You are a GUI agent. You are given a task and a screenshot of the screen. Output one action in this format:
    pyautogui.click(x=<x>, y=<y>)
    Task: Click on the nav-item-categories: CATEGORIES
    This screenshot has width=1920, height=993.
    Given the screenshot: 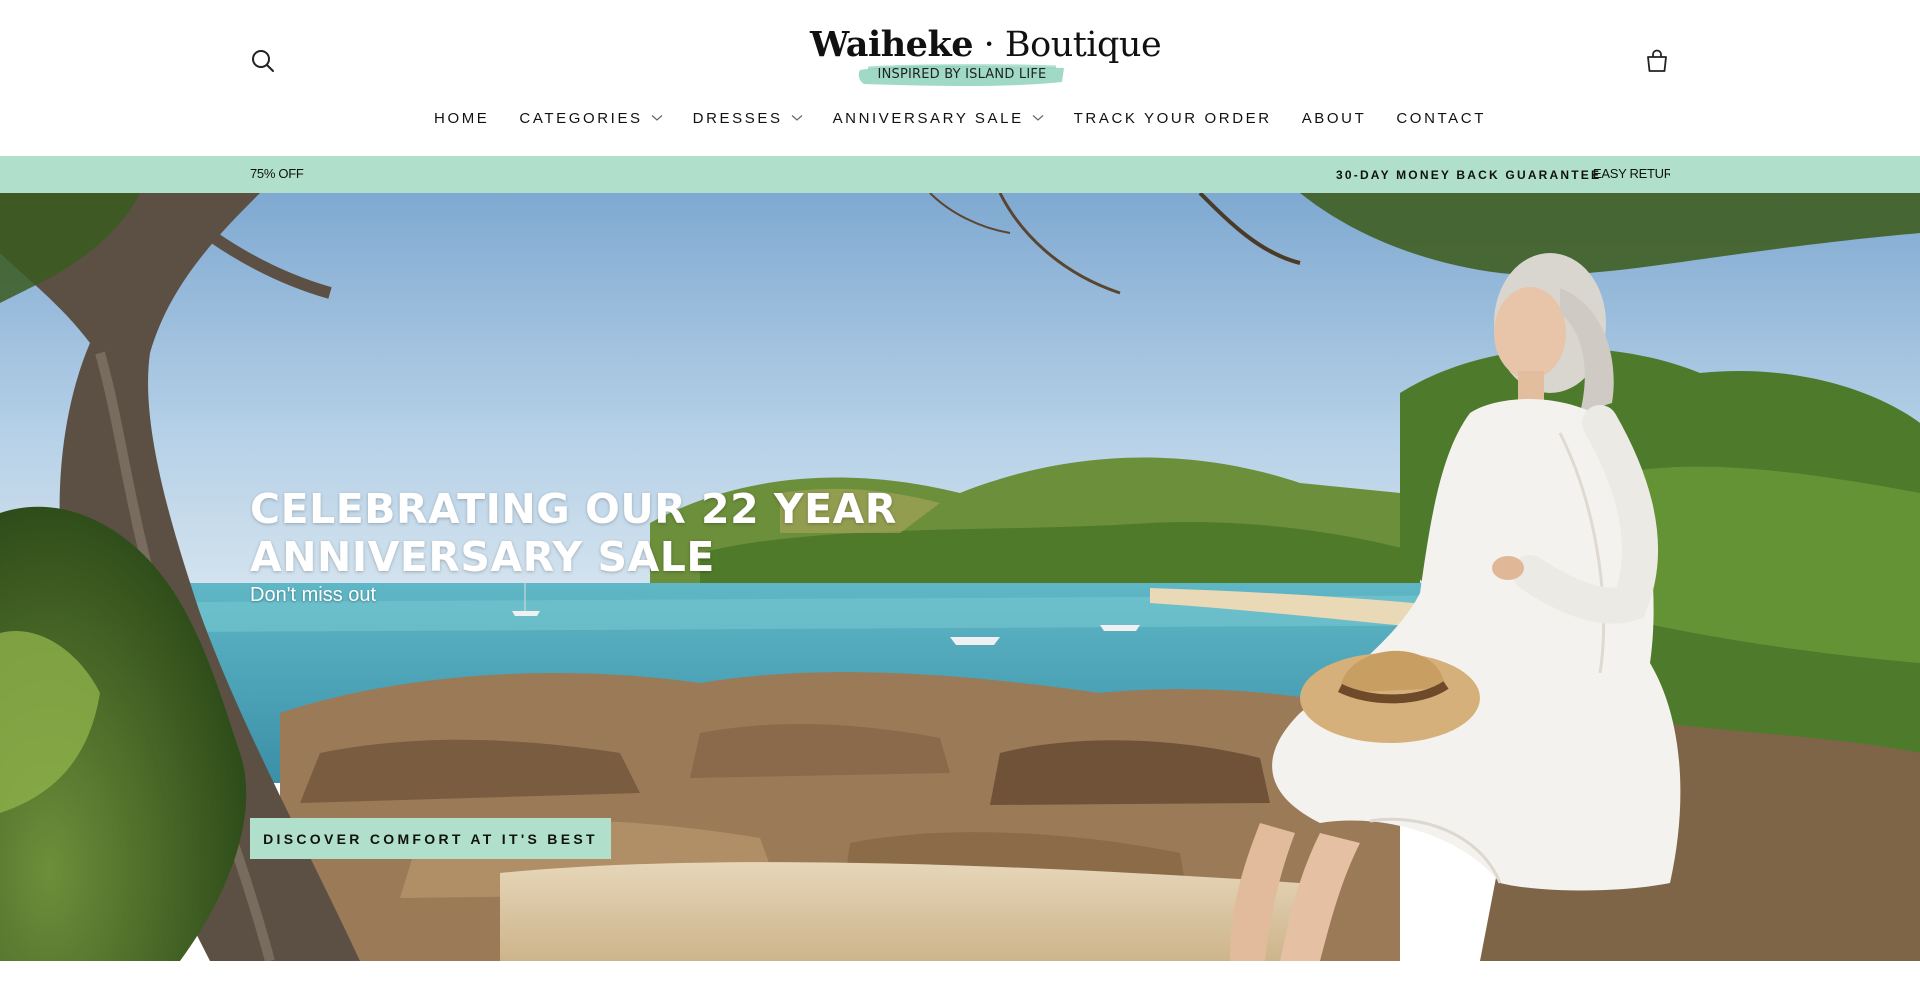 What is the action you would take?
    pyautogui.click(x=591, y=118)
    